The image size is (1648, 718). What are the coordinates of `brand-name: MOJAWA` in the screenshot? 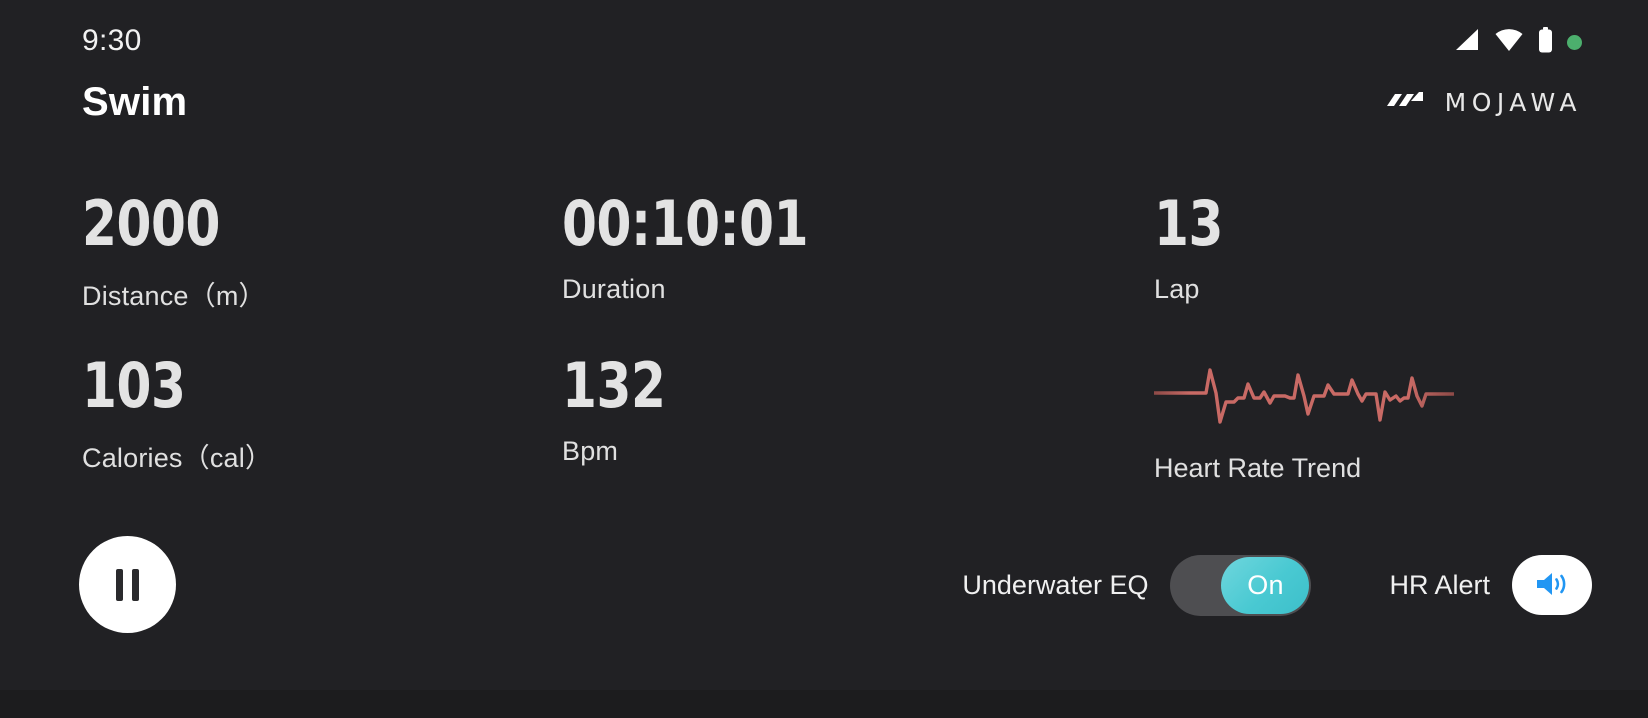 It's located at (1513, 102).